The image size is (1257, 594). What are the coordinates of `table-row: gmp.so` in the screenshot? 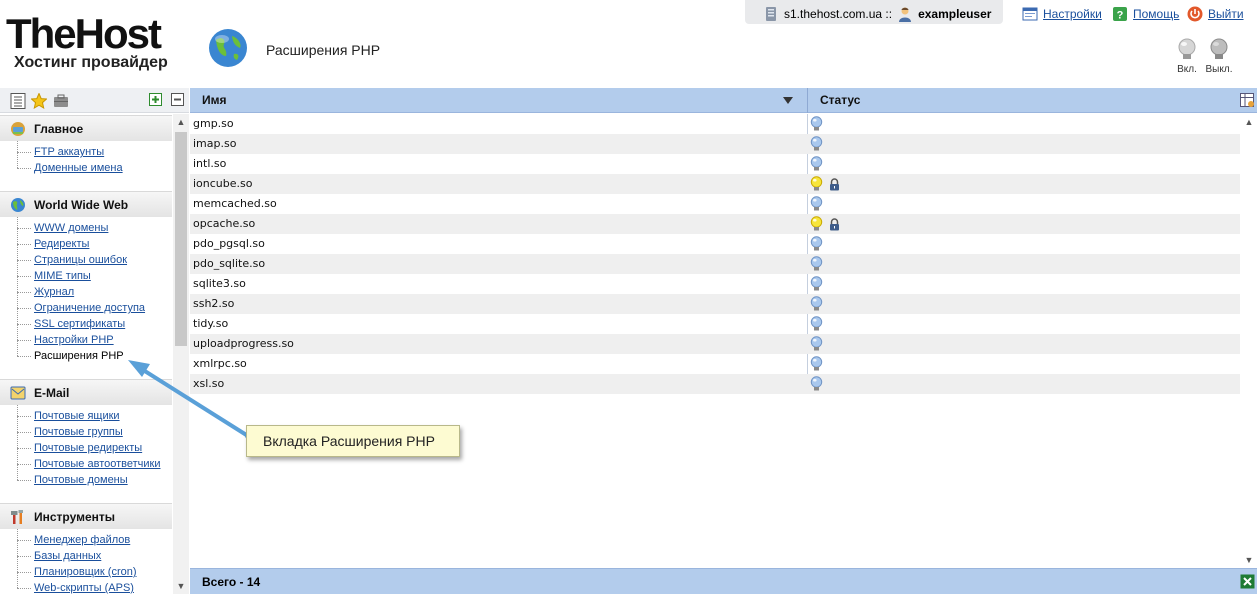 It's located at (715, 124).